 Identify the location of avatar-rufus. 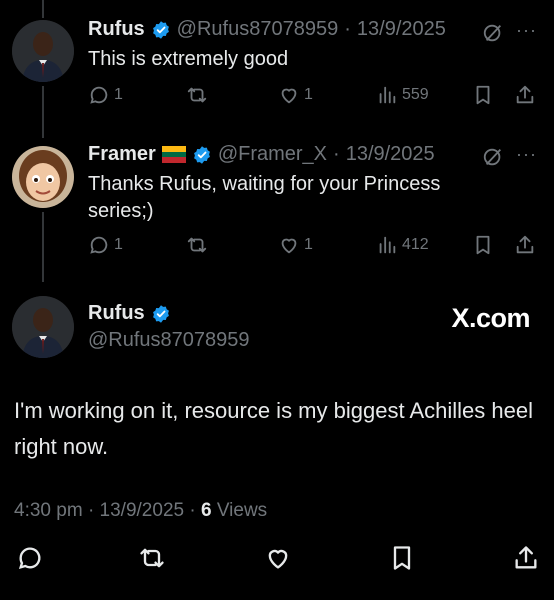
(43, 51).